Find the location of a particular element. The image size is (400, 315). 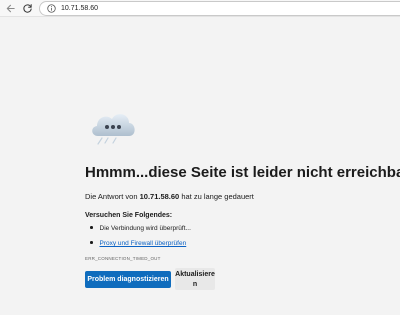

arrow-left-icon is located at coordinates (10, 8).